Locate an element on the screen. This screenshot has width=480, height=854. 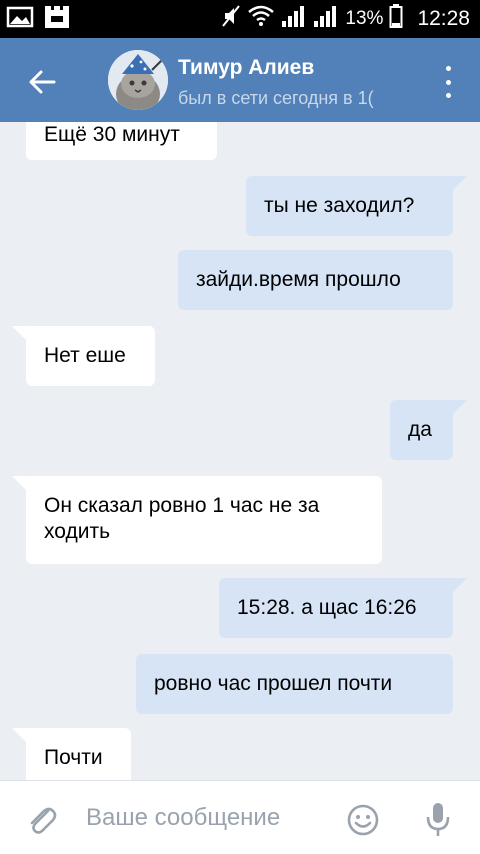
message-outgoing: 15:28. а щас 16:26 is located at coordinates (343, 608).